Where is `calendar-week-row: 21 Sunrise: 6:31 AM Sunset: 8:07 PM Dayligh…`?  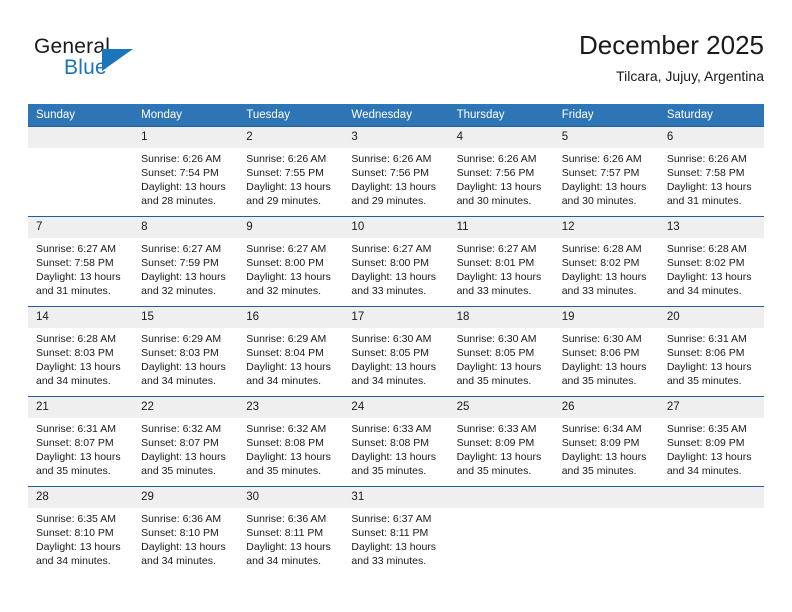
calendar-week-row: 21 Sunrise: 6:31 AM Sunset: 8:07 PM Dayligh… is located at coordinates (396, 441).